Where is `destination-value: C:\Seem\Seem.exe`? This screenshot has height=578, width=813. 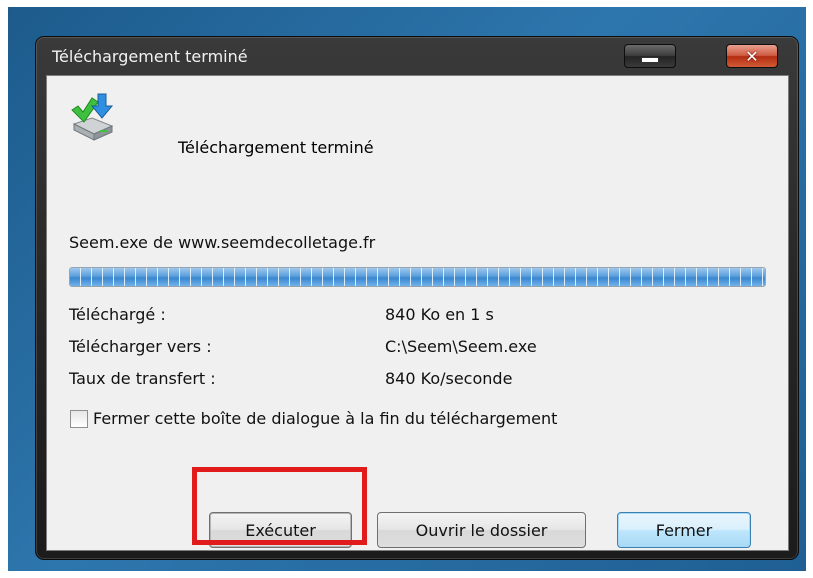
destination-value: C:\Seem\Seem.exe is located at coordinates (461, 346).